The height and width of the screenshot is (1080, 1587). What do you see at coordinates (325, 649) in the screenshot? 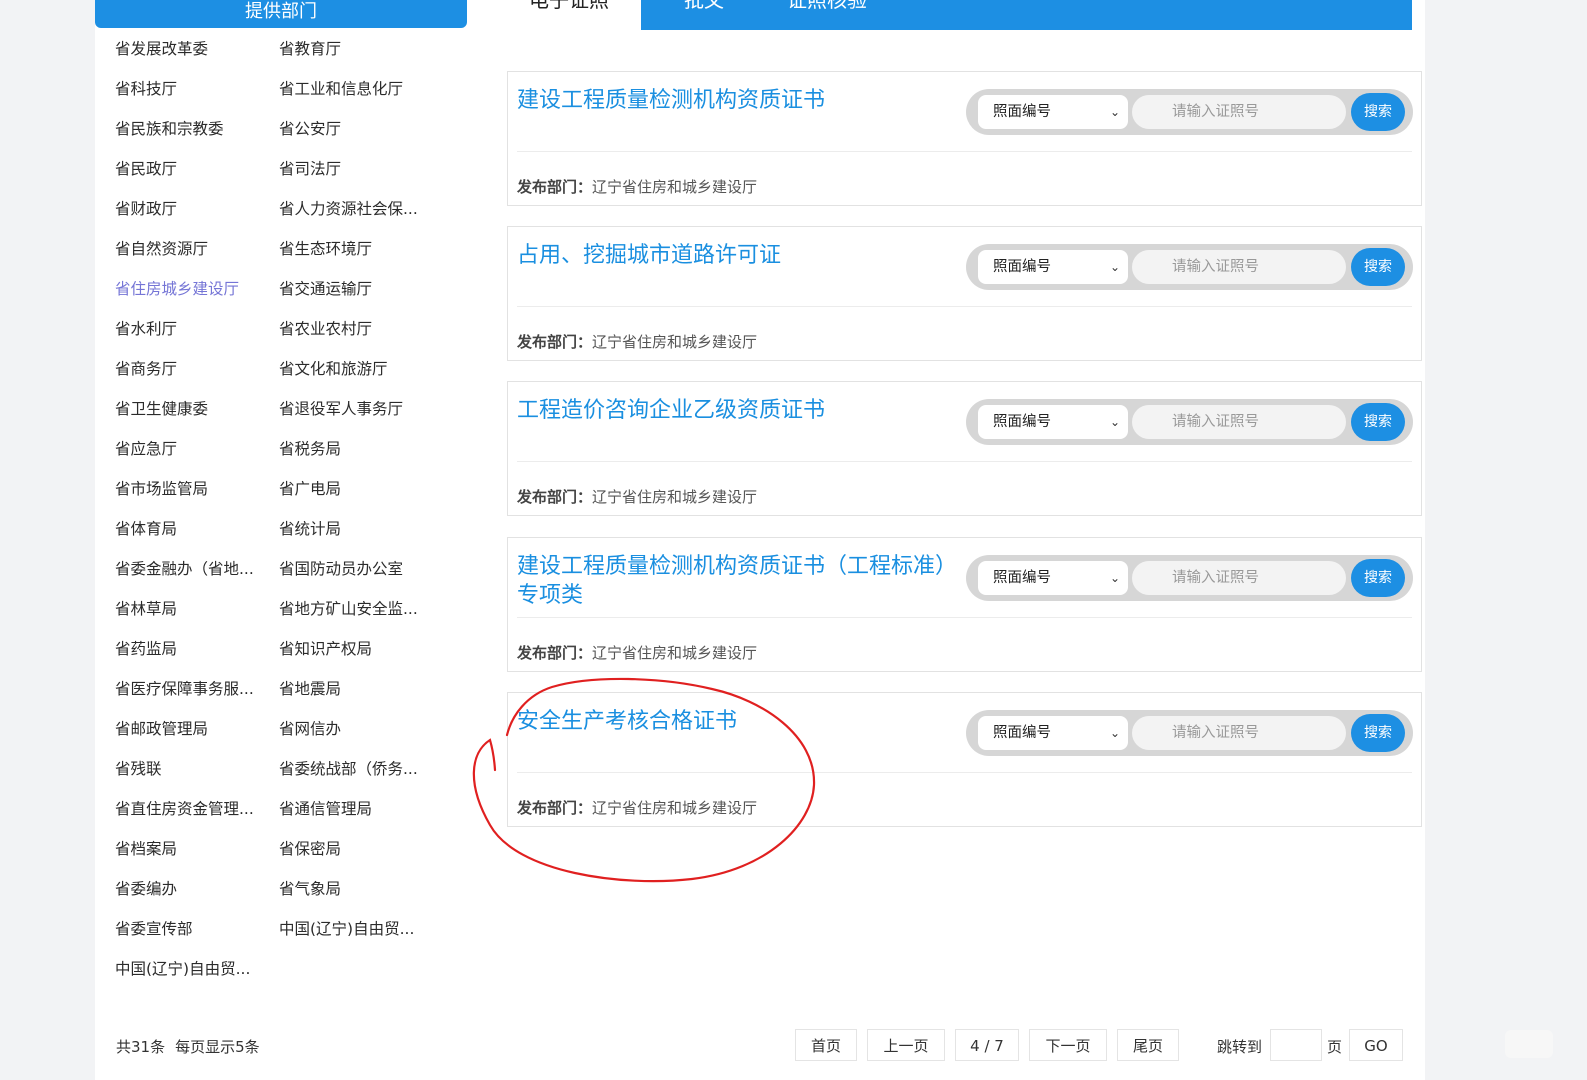
I see `sidebar-item-dept: 省知识产权局` at bounding box center [325, 649].